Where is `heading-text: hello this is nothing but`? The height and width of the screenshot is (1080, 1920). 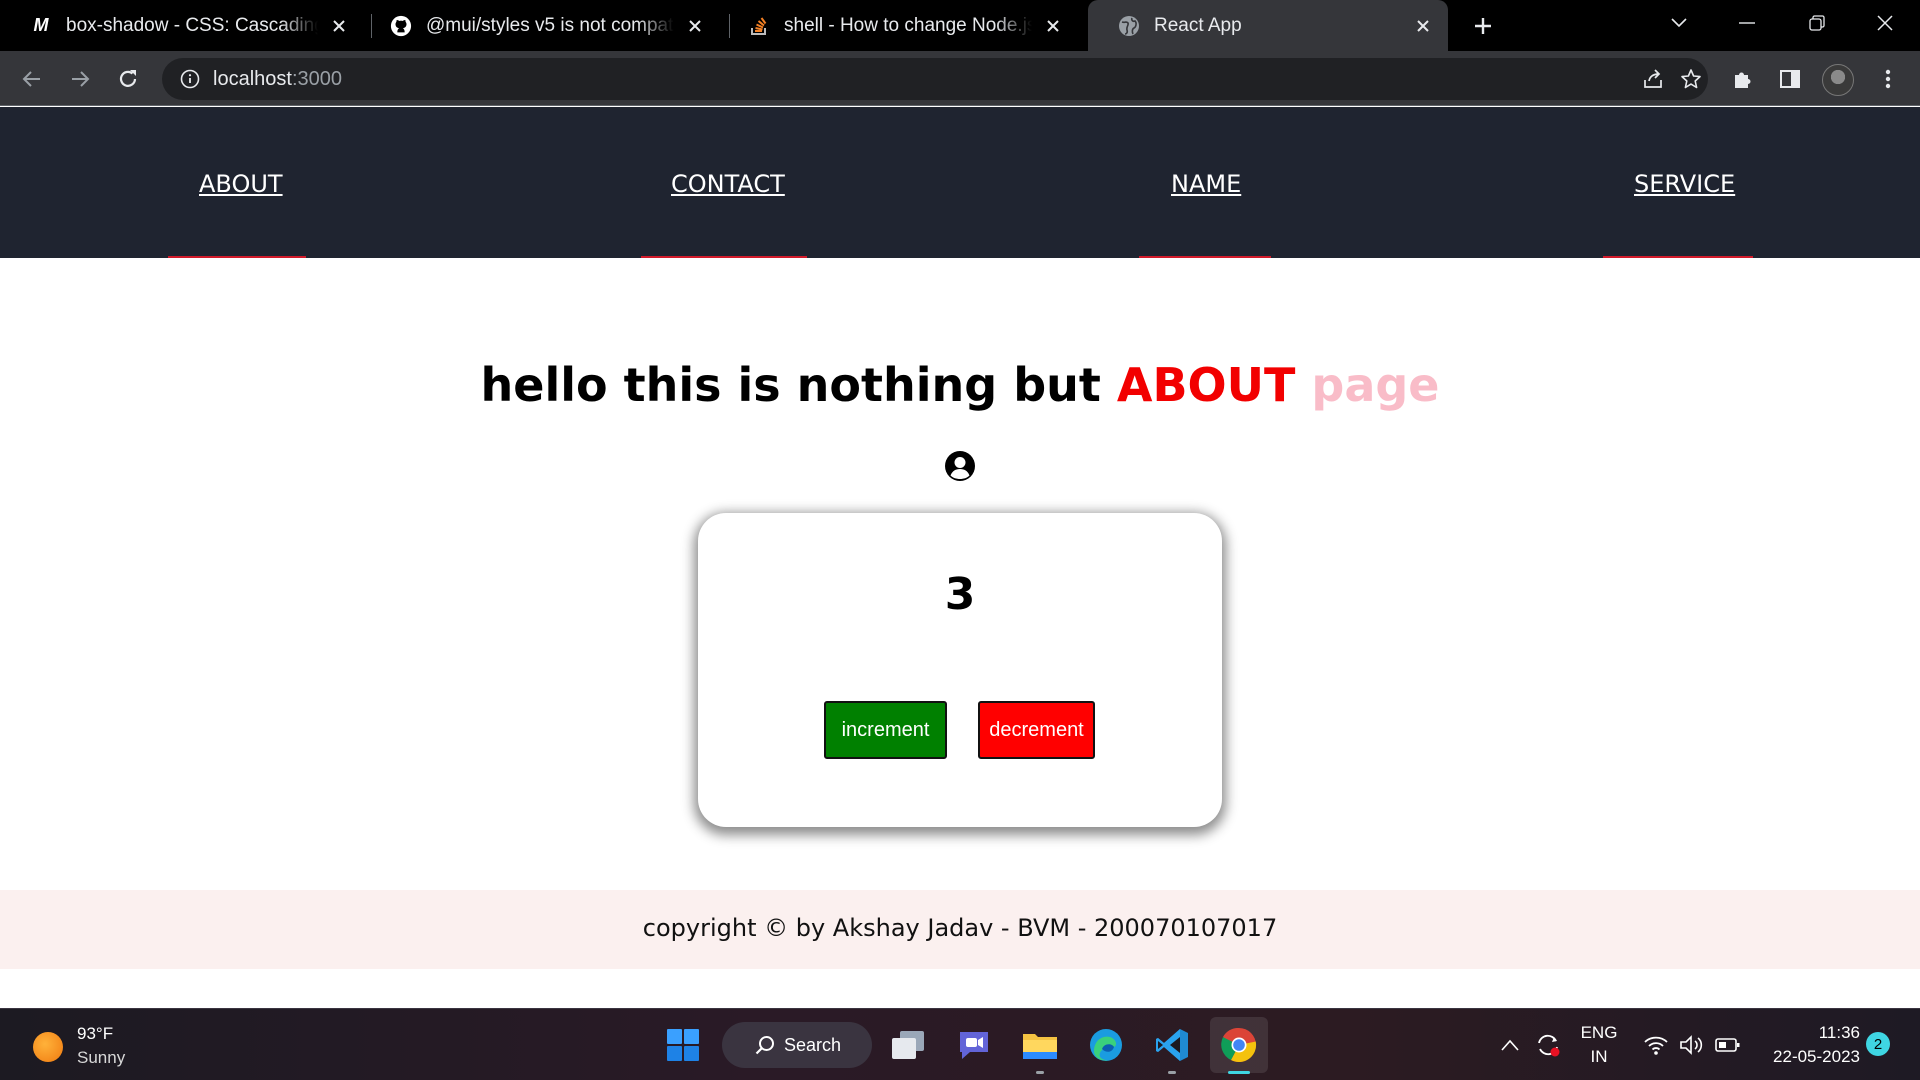
heading-text: hello this is nothing but is located at coordinates (798, 385).